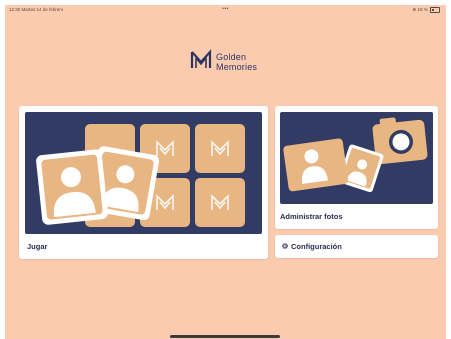 This screenshot has width=451, height=339. What do you see at coordinates (37, 246) in the screenshot?
I see `play-label: Jugar` at bounding box center [37, 246].